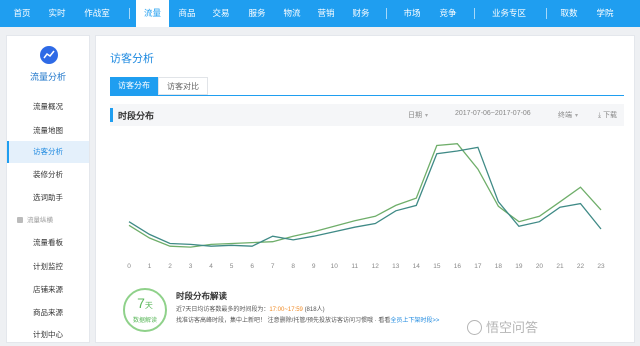 The height and width of the screenshot is (346, 640). What do you see at coordinates (314, 266) in the screenshot?
I see `x-tick-label: 9` at bounding box center [314, 266].